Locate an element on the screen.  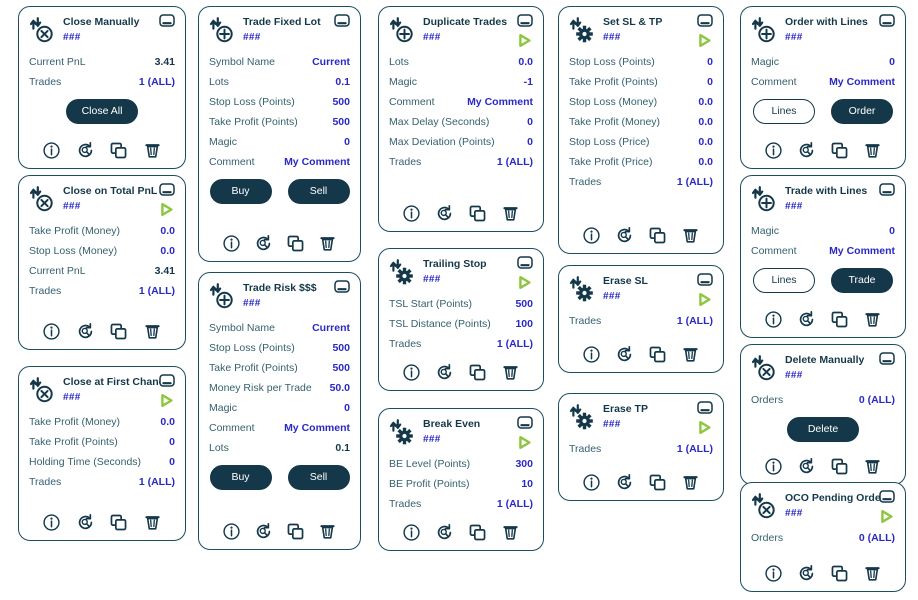
field-value: 50.0 is located at coordinates (340, 388).